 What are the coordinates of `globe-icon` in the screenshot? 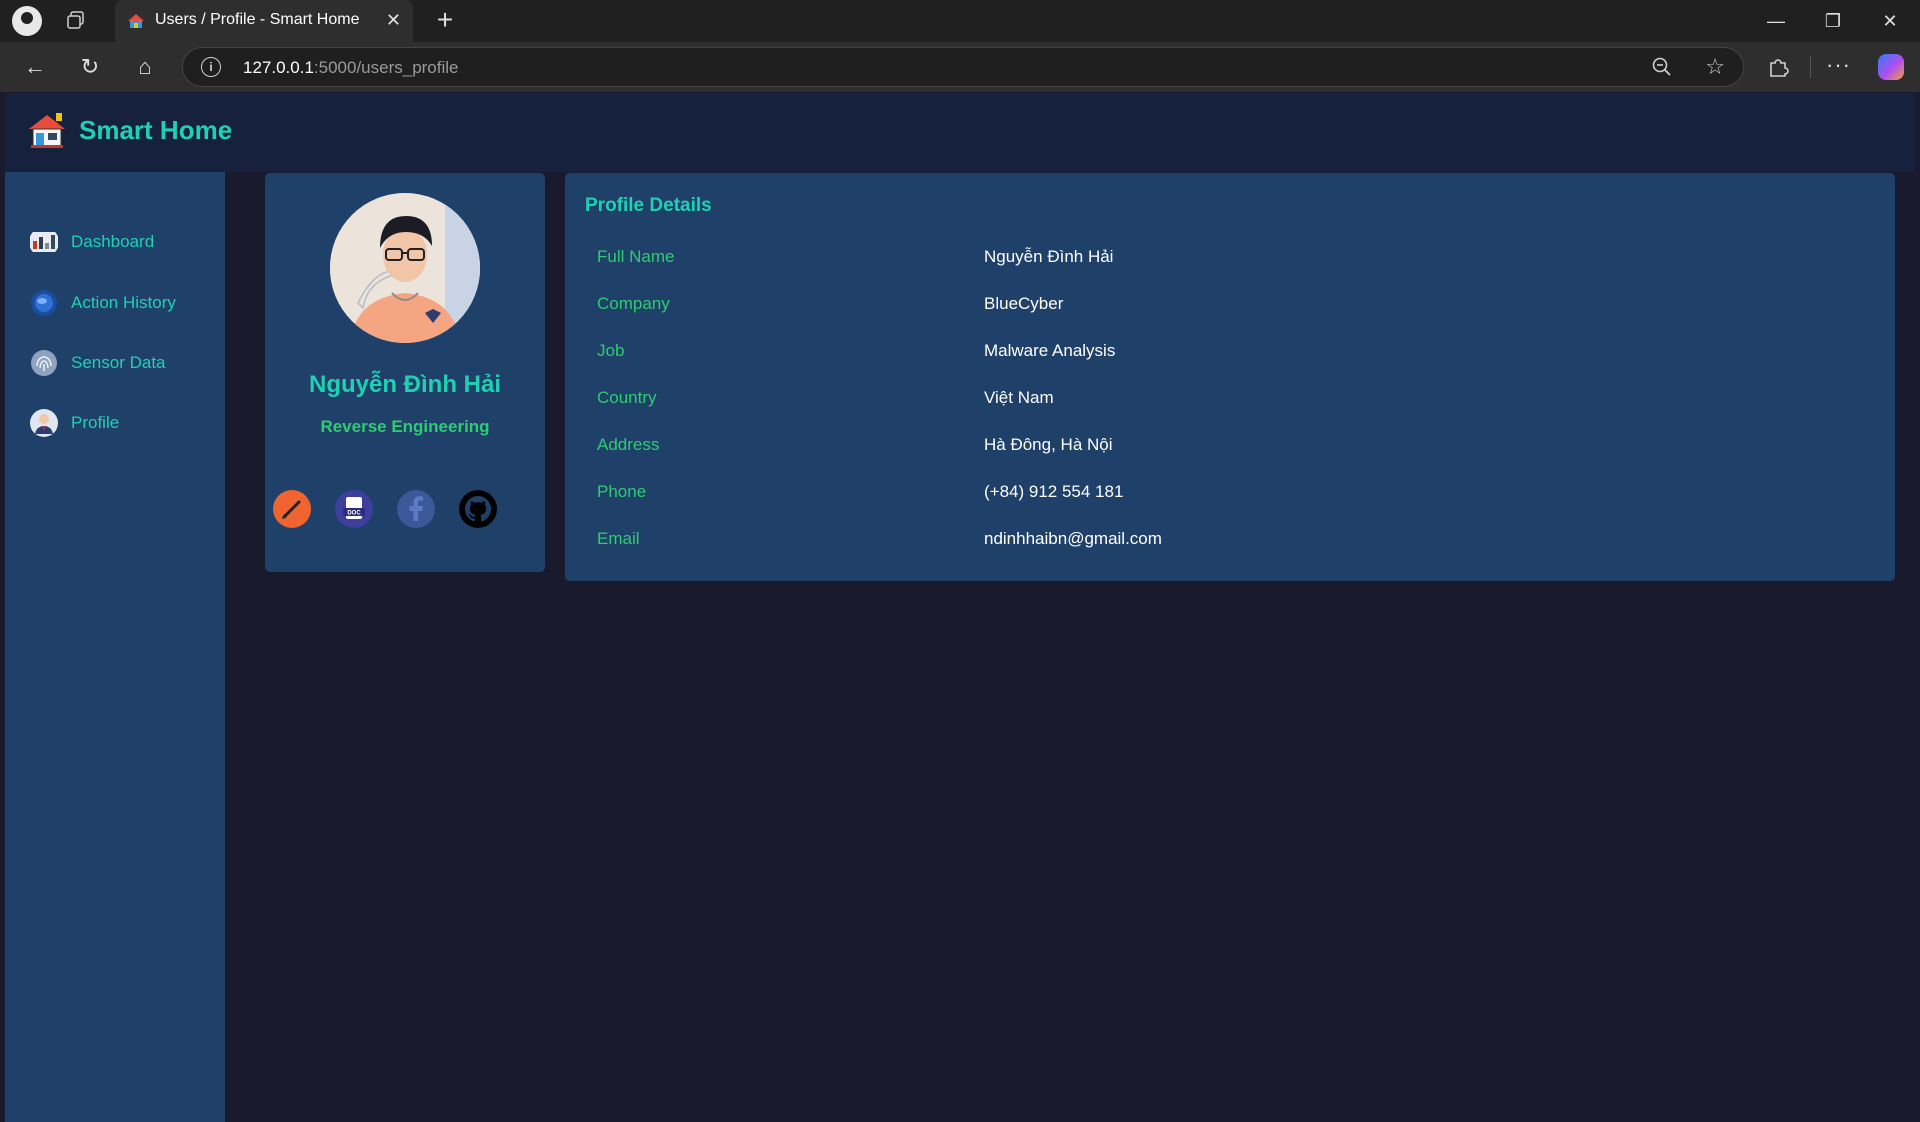 It's located at (44, 303).